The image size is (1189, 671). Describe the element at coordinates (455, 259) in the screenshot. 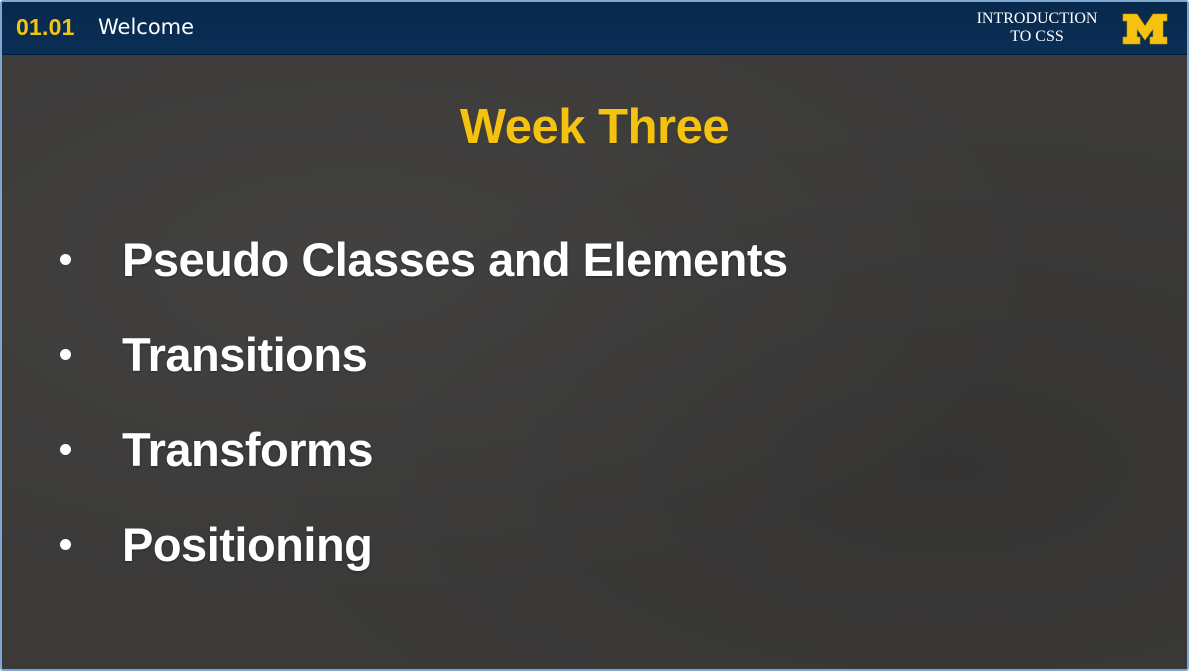

I see `bullet-text: Pseudo Classes and Elements` at that location.